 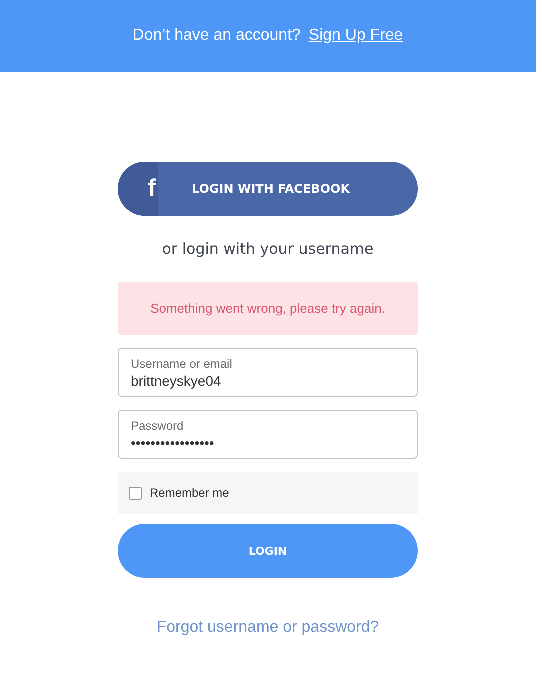 I want to click on field-value: brittneyskye04, so click(x=176, y=380).